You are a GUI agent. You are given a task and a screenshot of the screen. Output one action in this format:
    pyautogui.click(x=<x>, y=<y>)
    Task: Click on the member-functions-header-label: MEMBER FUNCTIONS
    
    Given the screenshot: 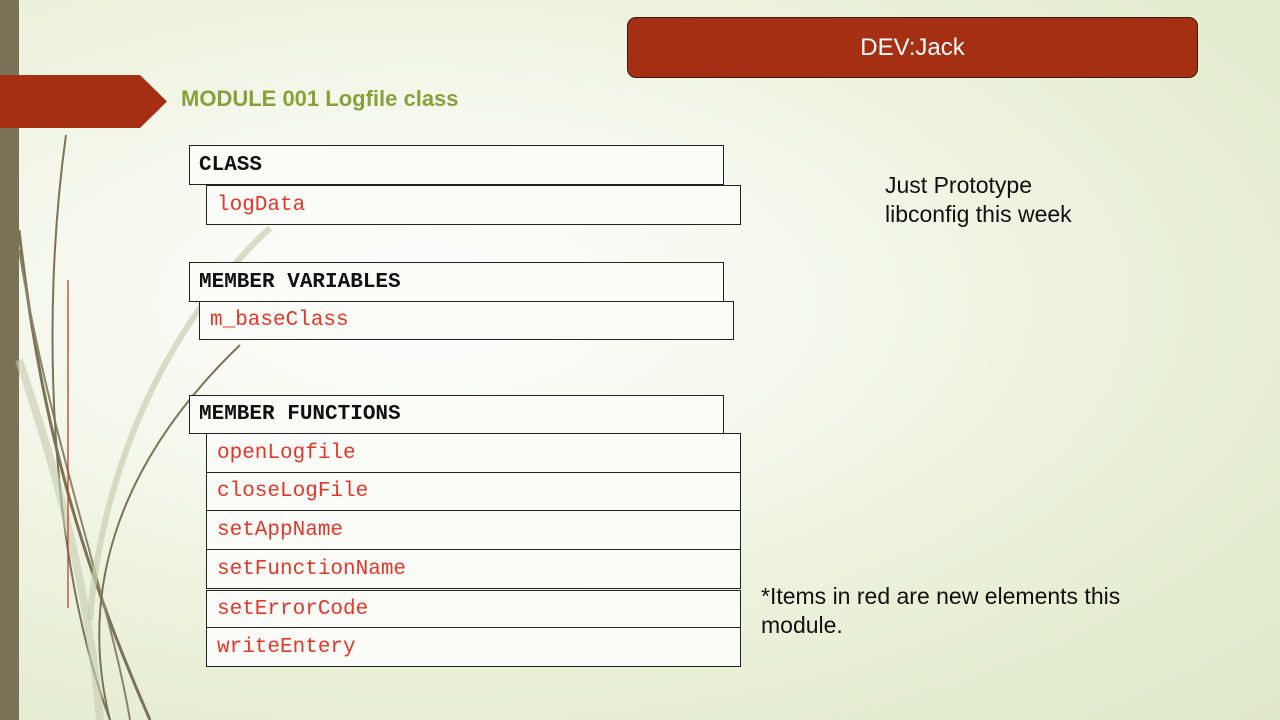 What is the action you would take?
    pyautogui.click(x=300, y=414)
    